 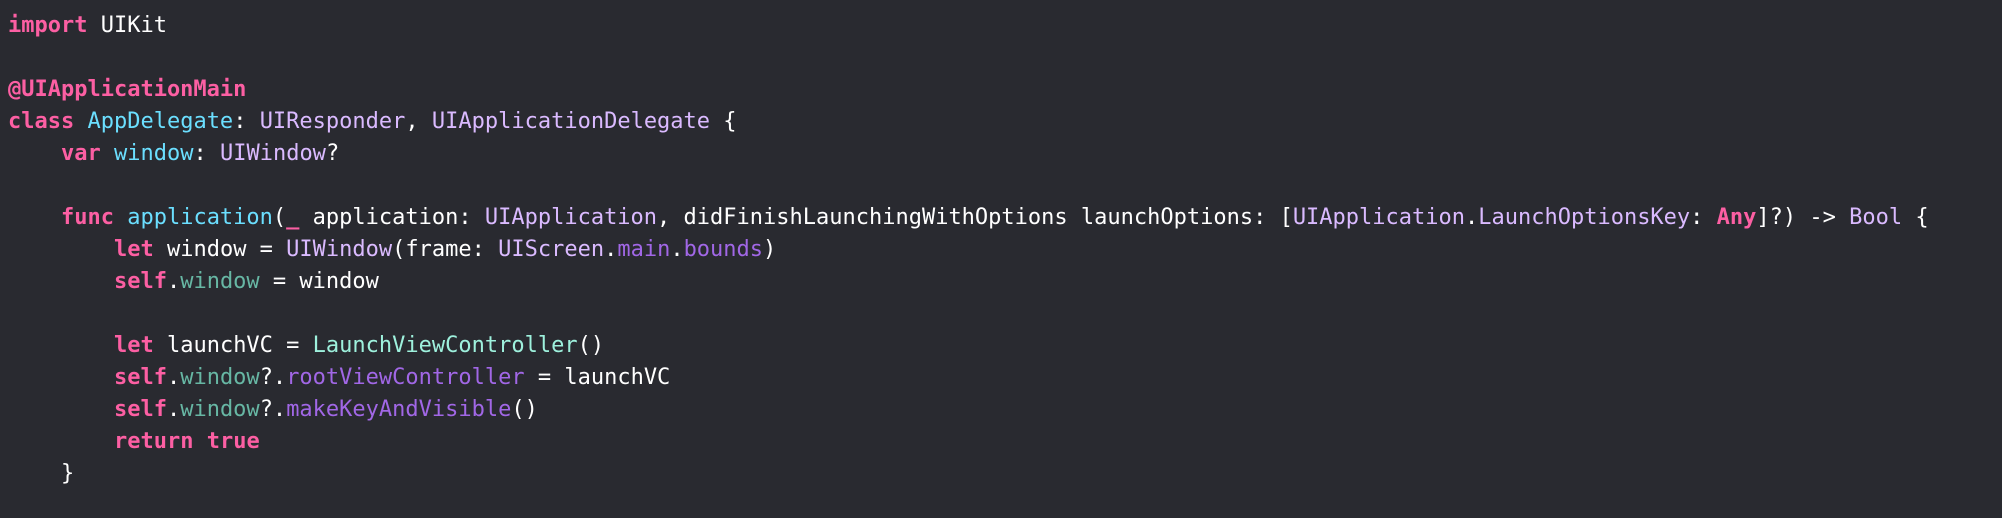 I want to click on code-token: UIResponder, so click(x=332, y=121).